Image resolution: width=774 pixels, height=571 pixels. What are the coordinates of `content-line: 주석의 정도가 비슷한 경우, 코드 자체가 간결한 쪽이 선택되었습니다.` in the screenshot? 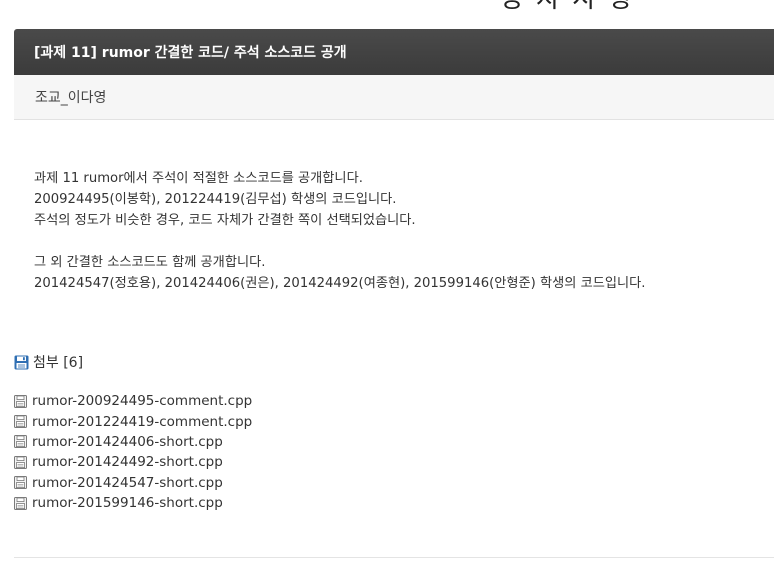 It's located at (225, 220).